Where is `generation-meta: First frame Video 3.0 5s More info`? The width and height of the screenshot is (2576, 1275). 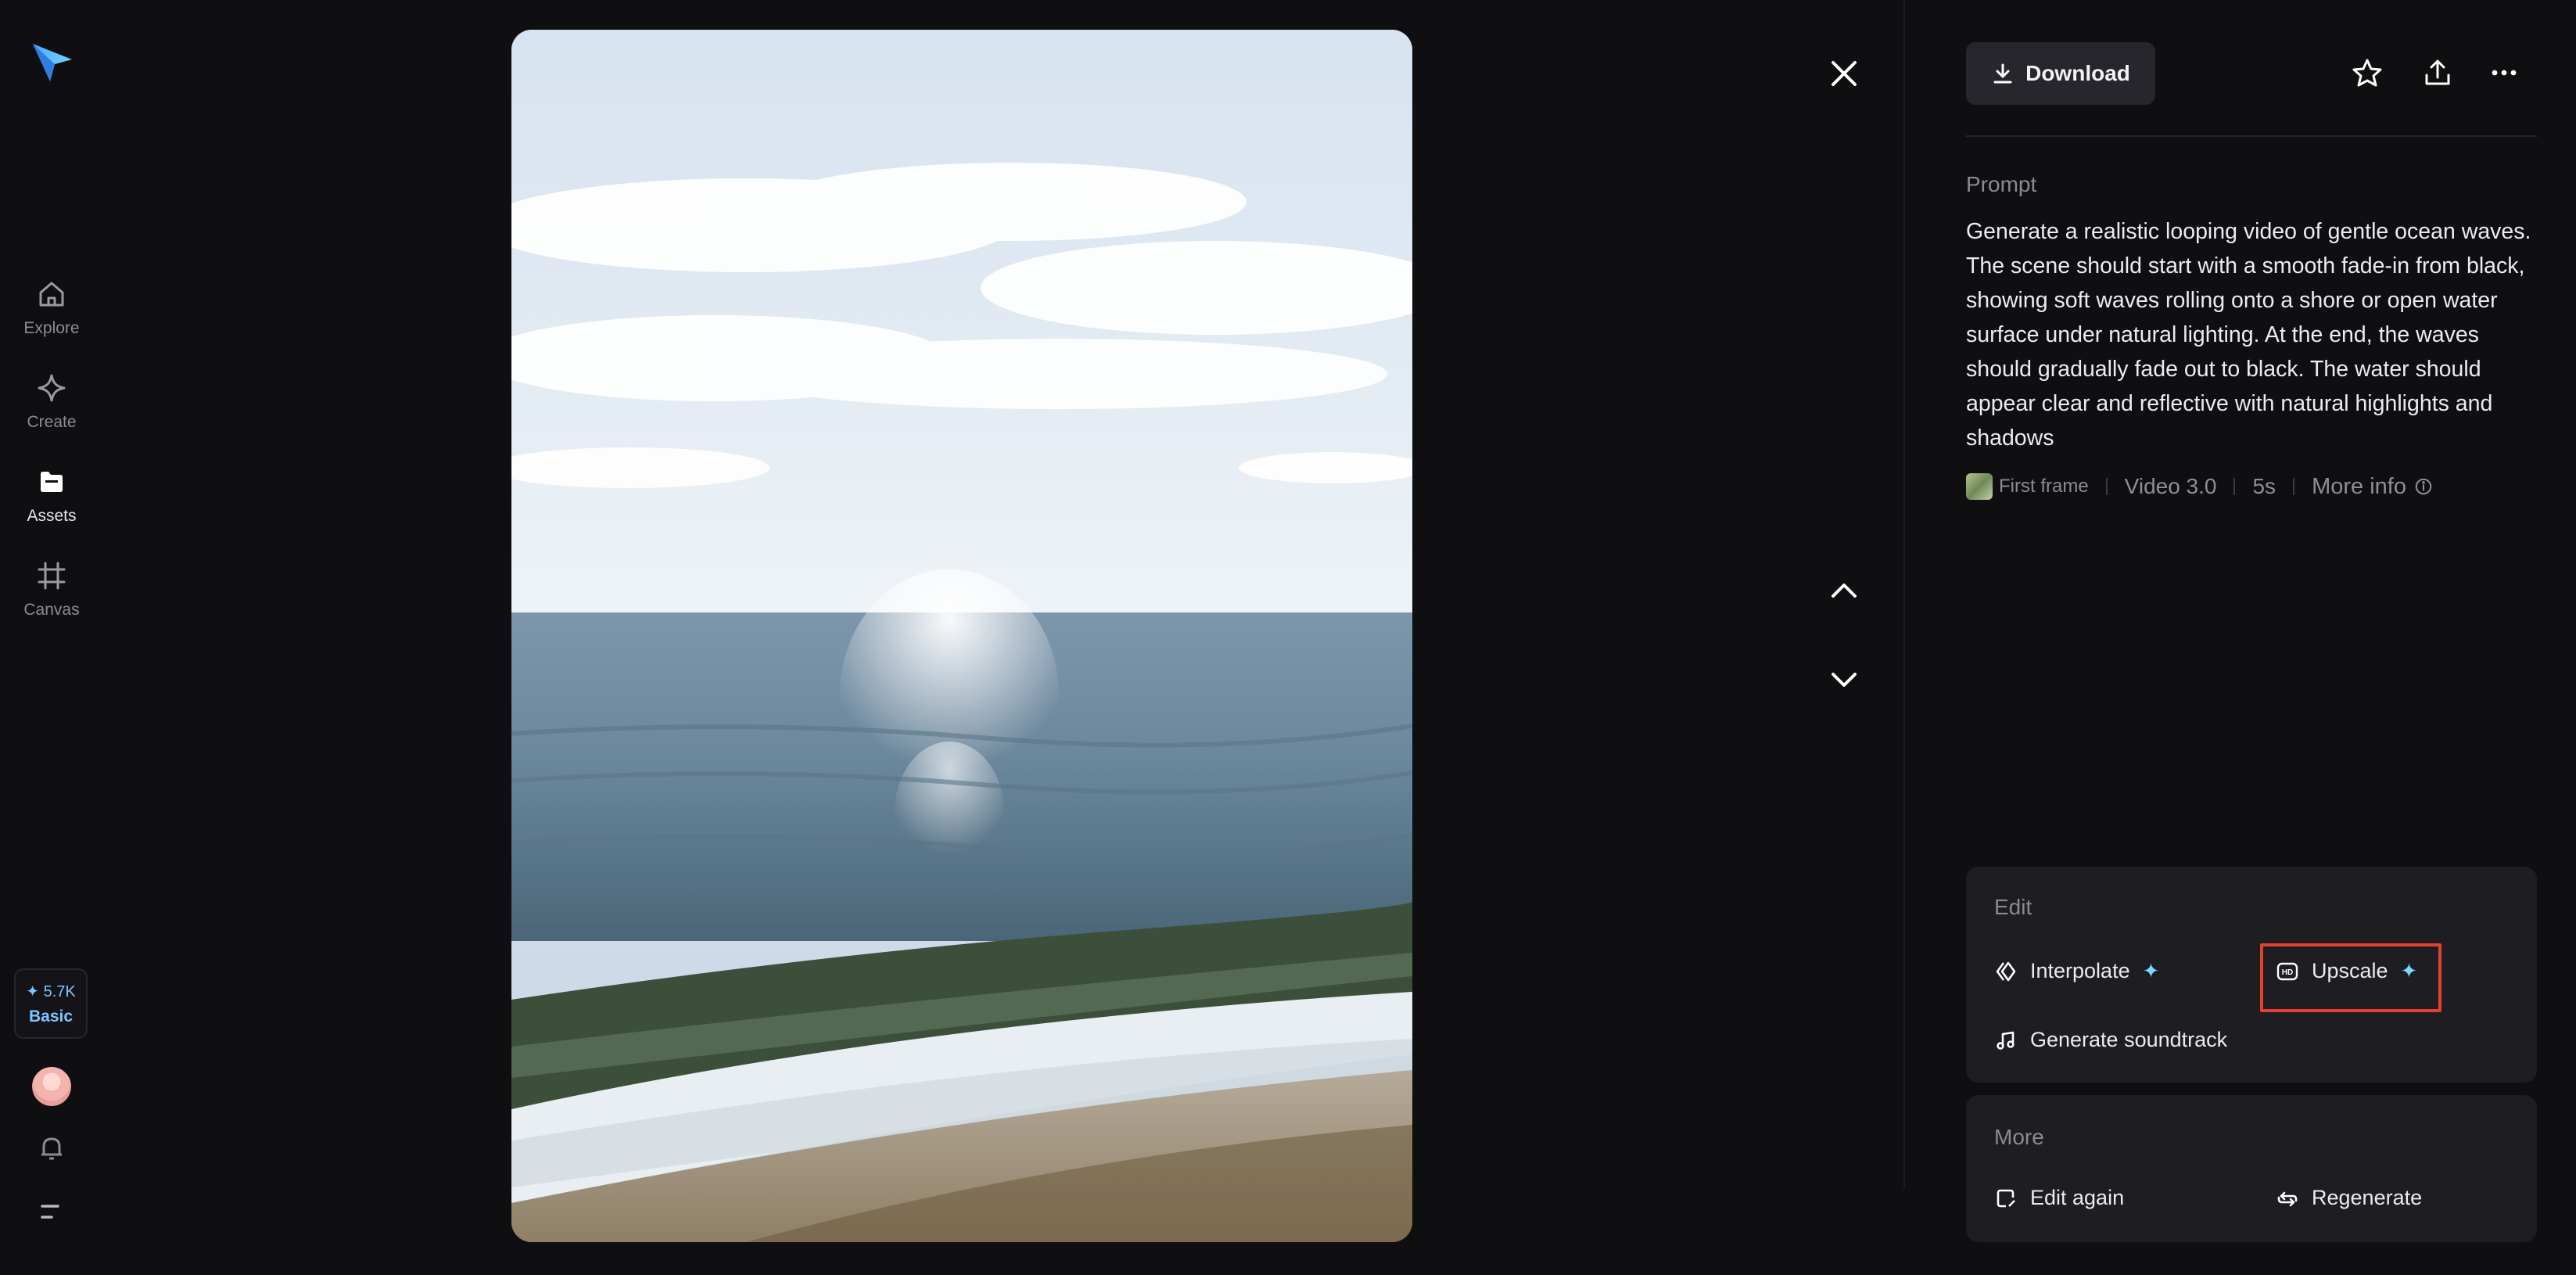 generation-meta: First frame Video 3.0 5s More info is located at coordinates (2199, 486).